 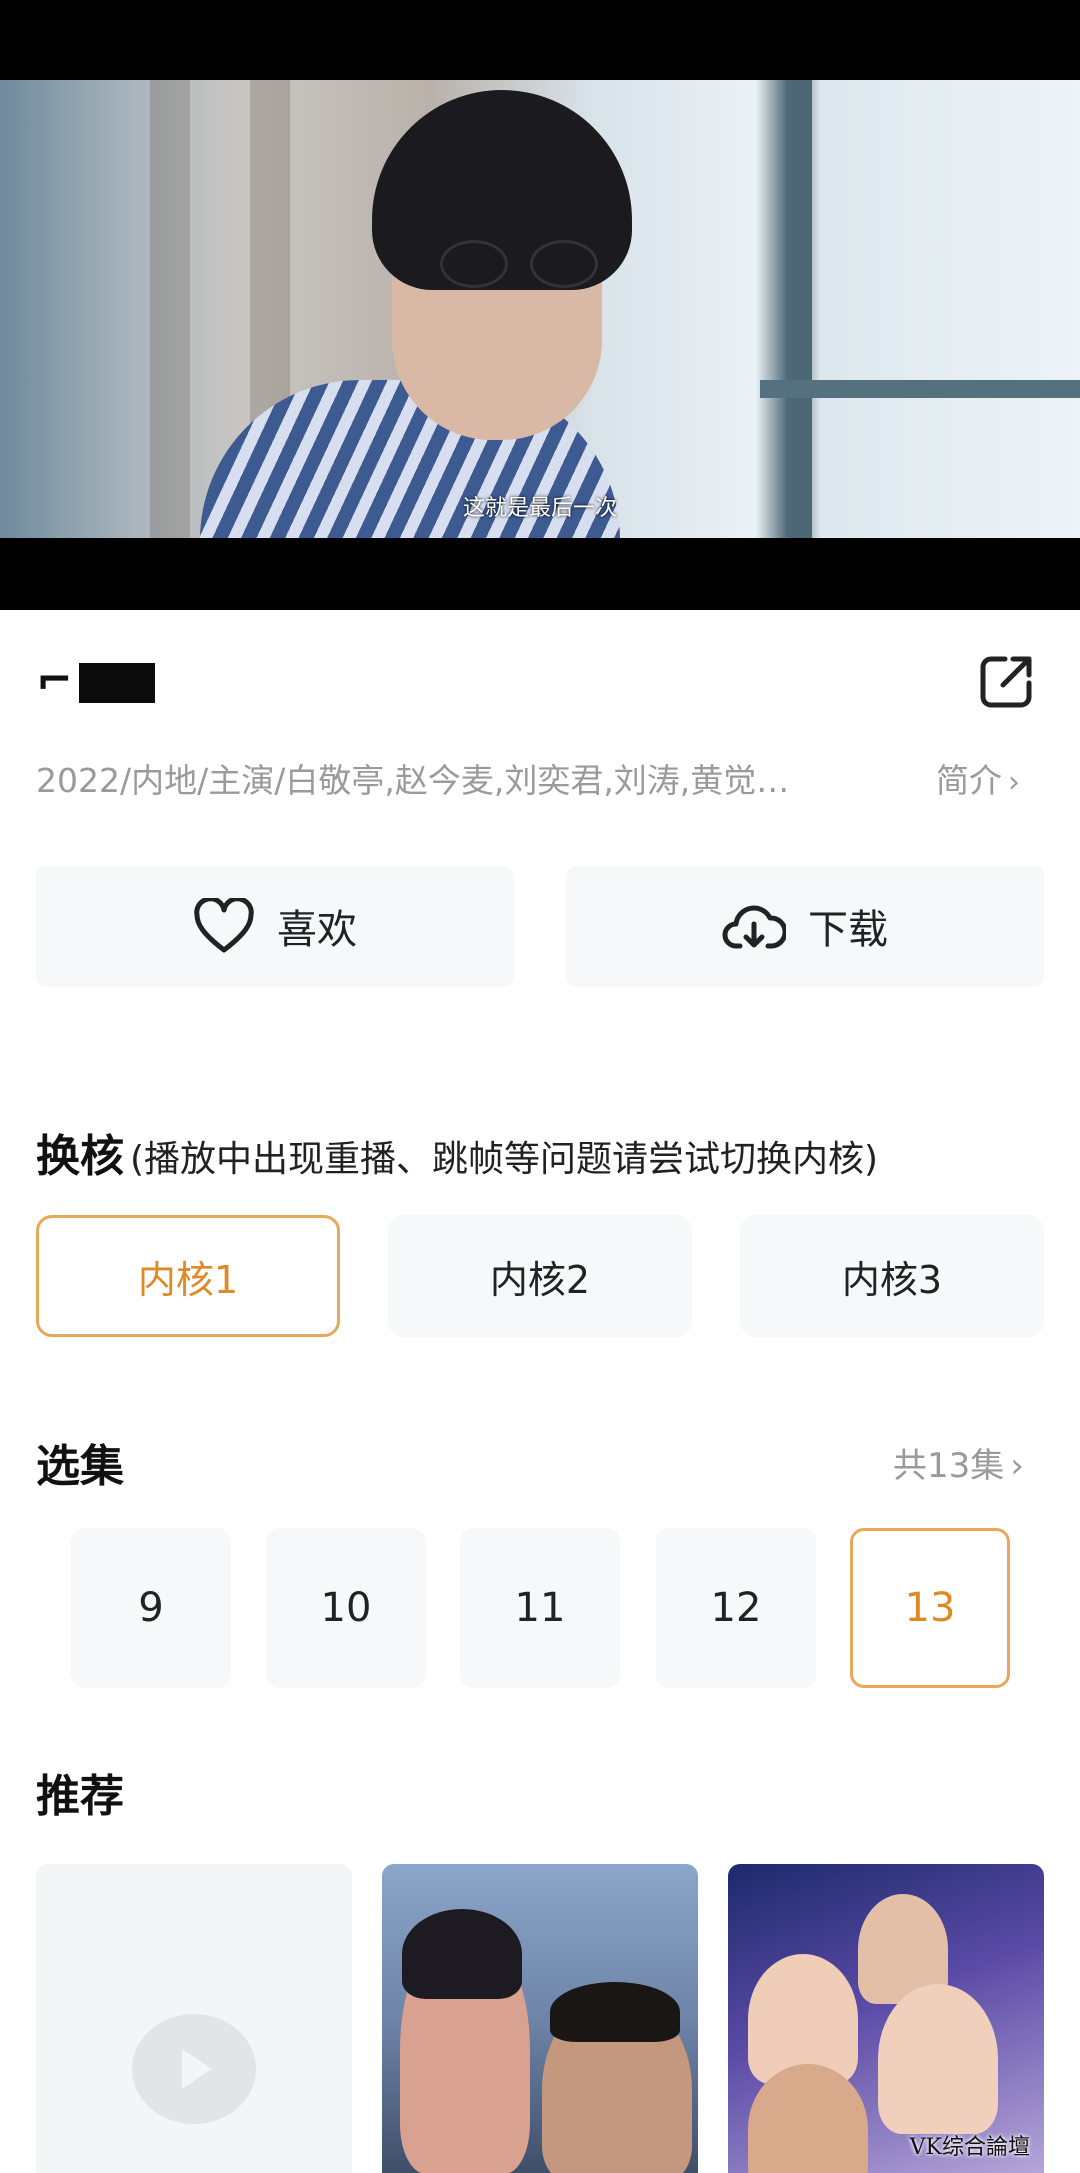 I want to click on episode-item: 12, so click(x=736, y=1608).